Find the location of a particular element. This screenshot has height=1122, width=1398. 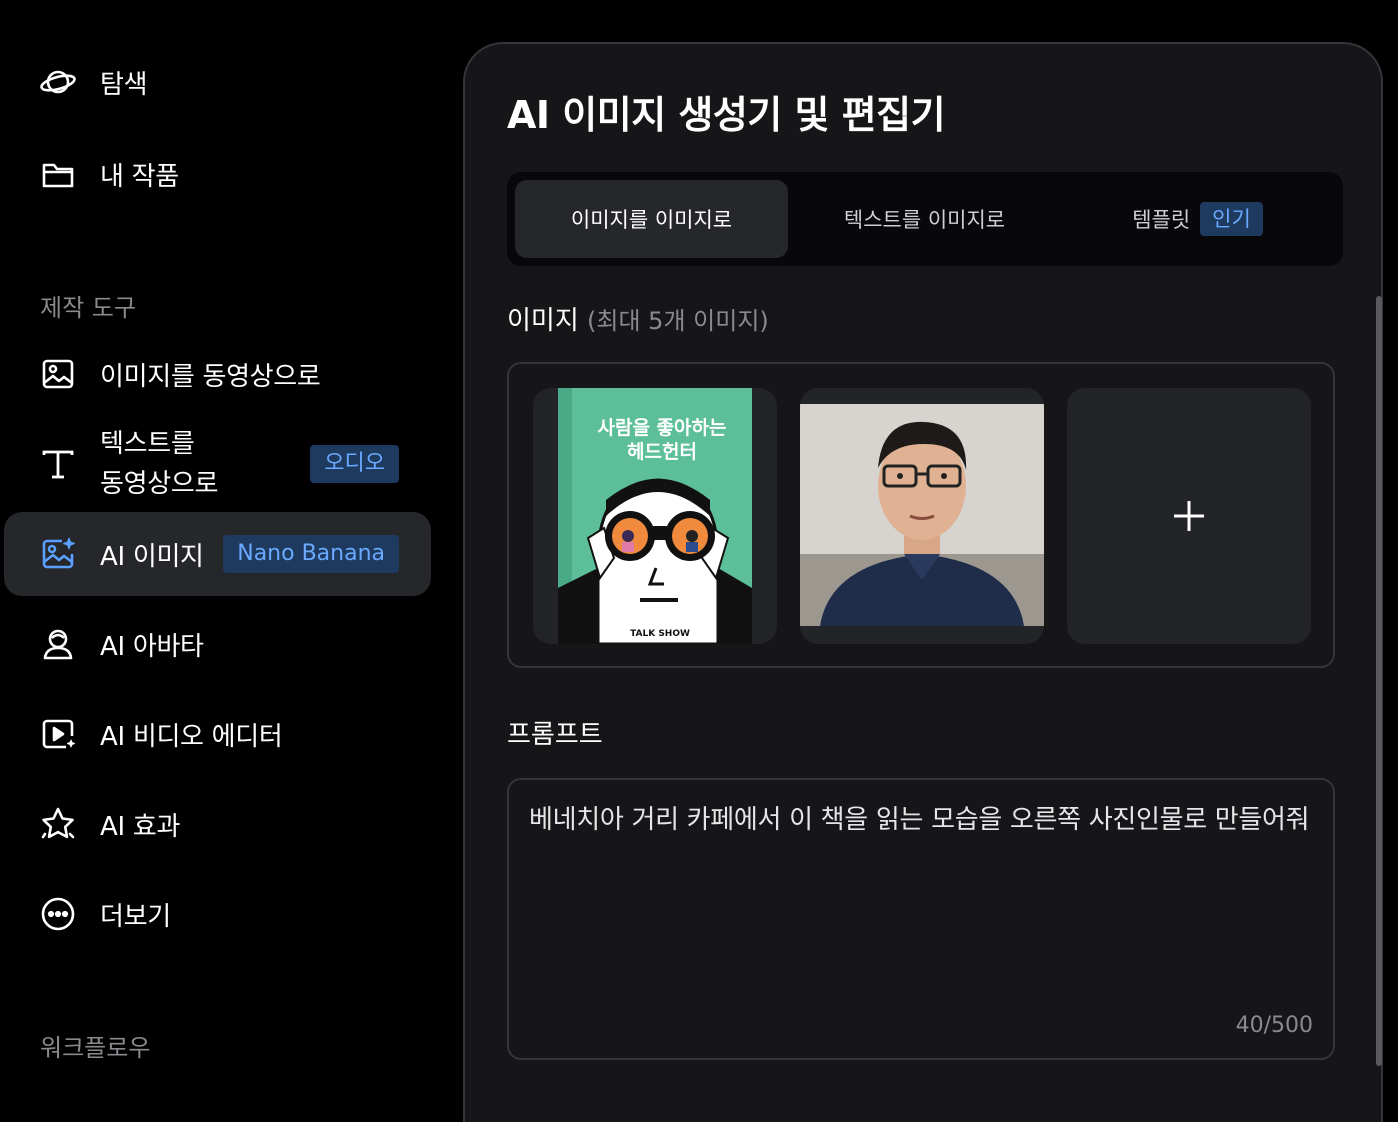

nav-text-to-video: 텍스트를 동영상으로 오디오 is located at coordinates (217, 464).